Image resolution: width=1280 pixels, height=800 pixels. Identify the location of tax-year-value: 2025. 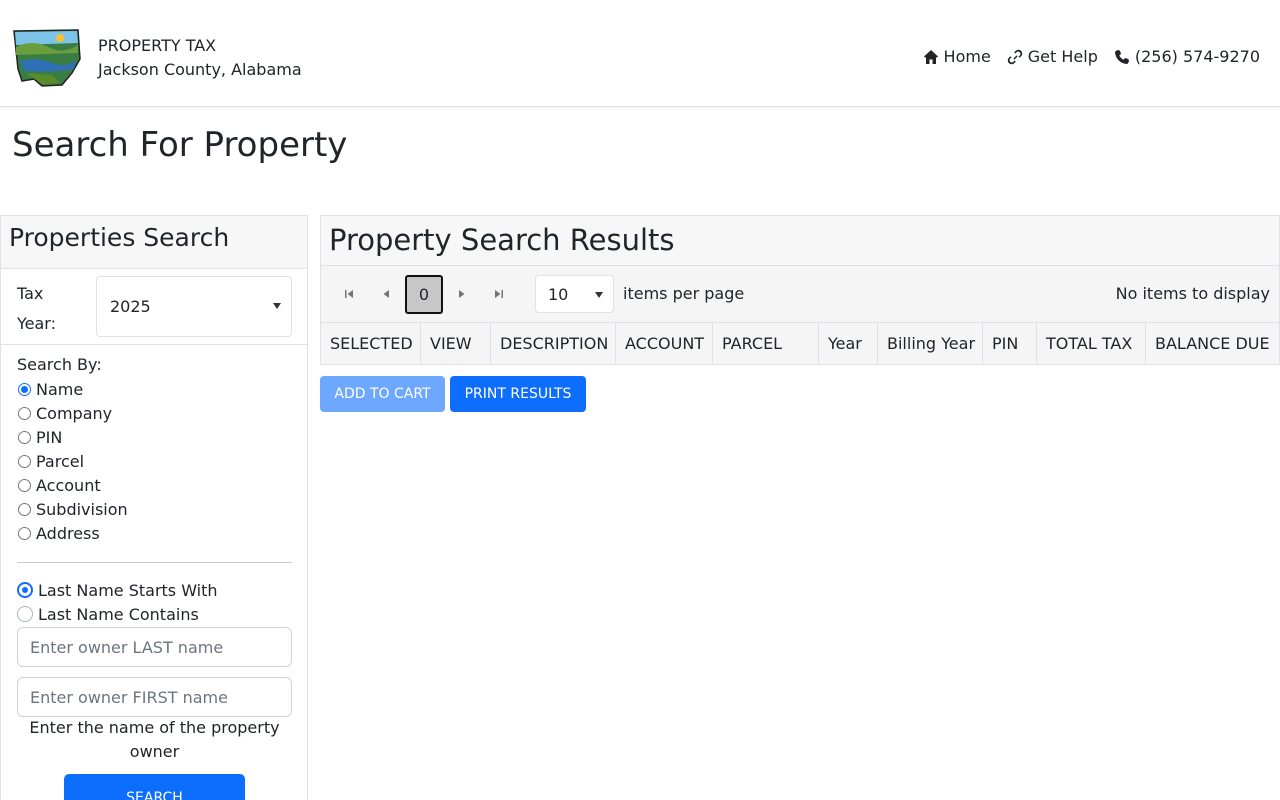
(130, 306).